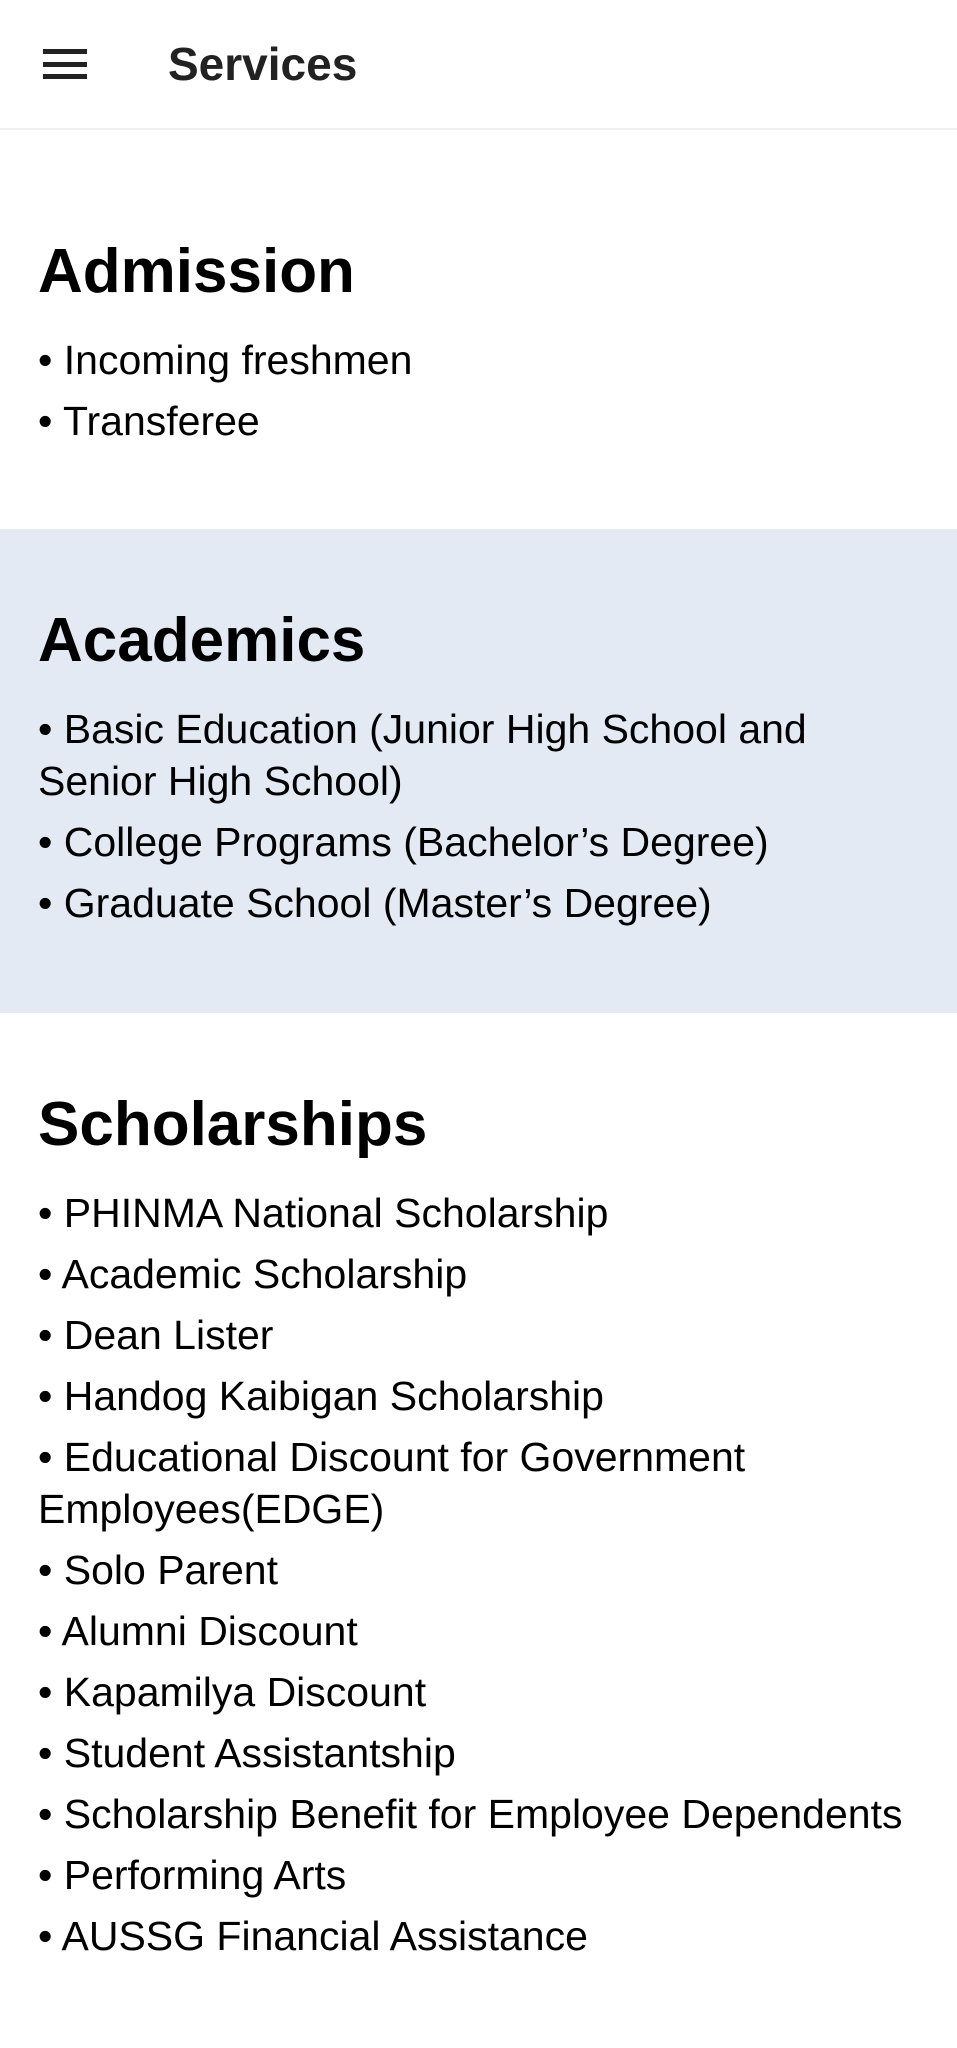 The height and width of the screenshot is (2048, 957). What do you see at coordinates (156, 1335) in the screenshot?
I see `list-item: • Dean Lister` at bounding box center [156, 1335].